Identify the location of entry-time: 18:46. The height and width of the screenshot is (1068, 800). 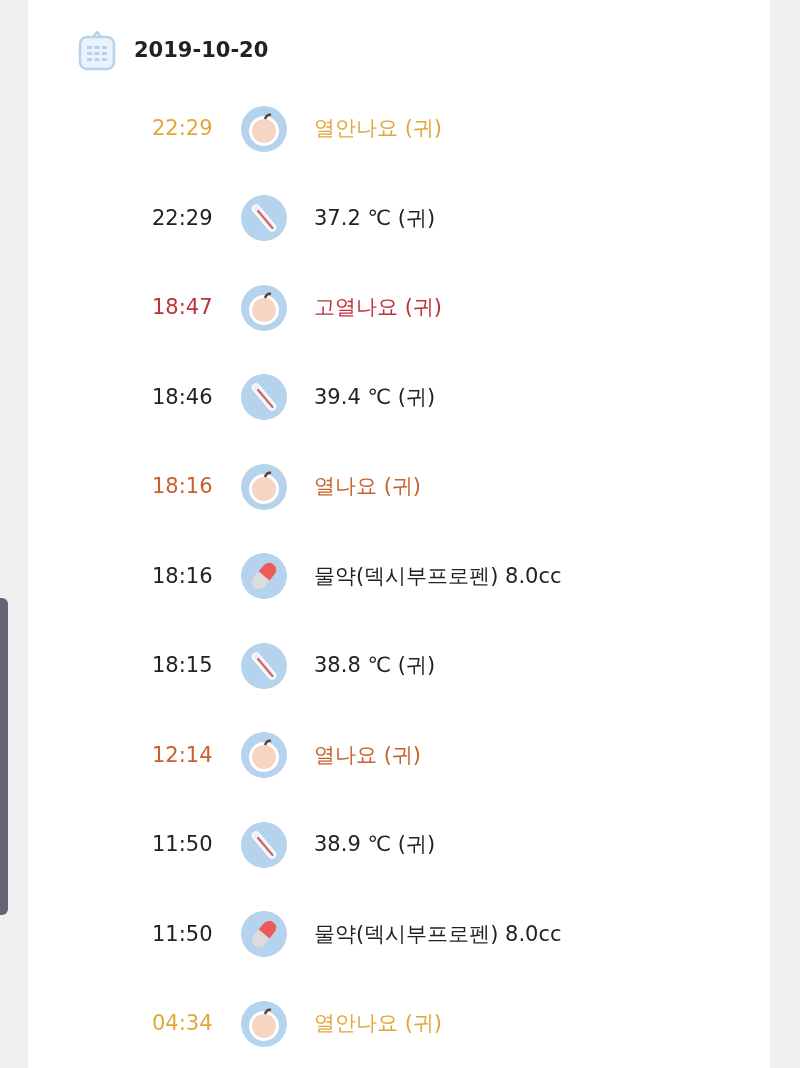
(183, 397).